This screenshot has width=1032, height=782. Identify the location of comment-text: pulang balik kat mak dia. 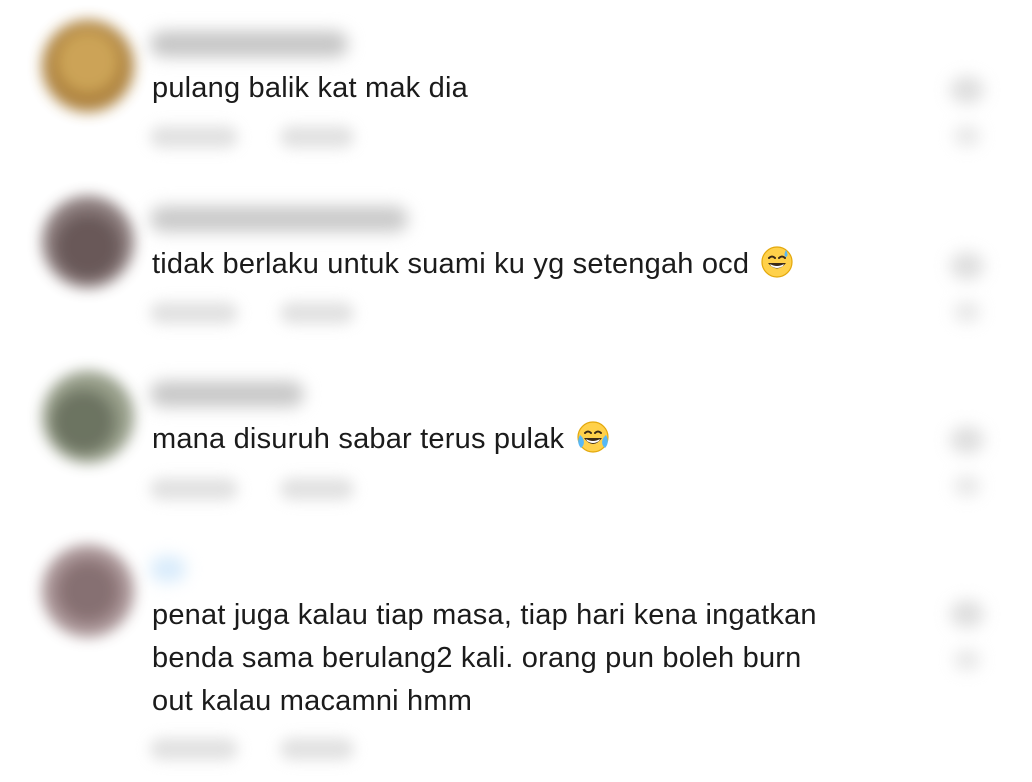
(532, 88).